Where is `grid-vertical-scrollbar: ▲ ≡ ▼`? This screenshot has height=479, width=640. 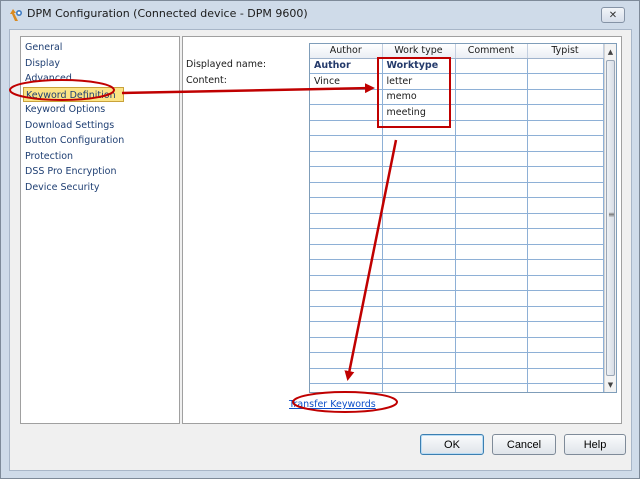
grid-vertical-scrollbar: ▲ ≡ ▼ is located at coordinates (610, 218).